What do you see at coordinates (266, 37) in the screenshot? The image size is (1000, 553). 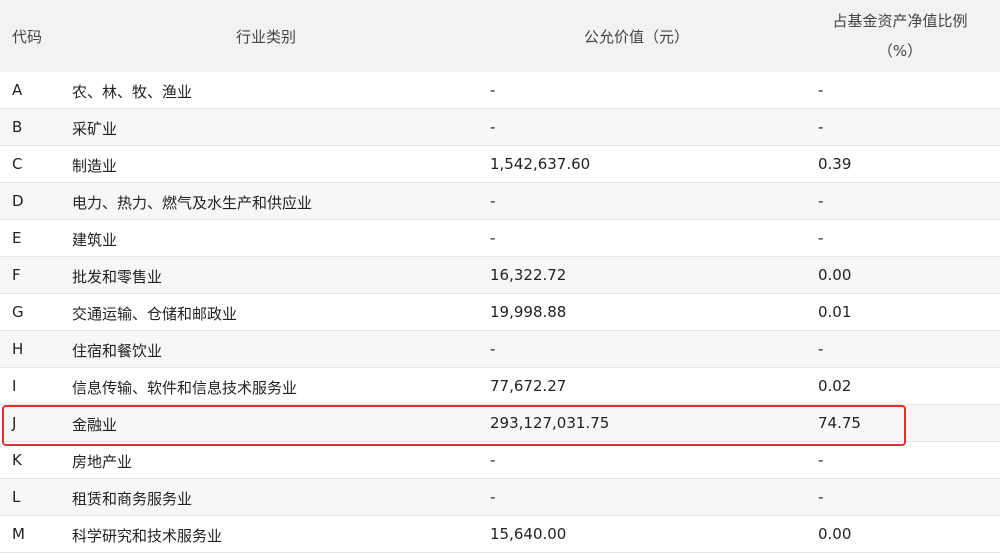 I see `header-industry: 行业类别` at bounding box center [266, 37].